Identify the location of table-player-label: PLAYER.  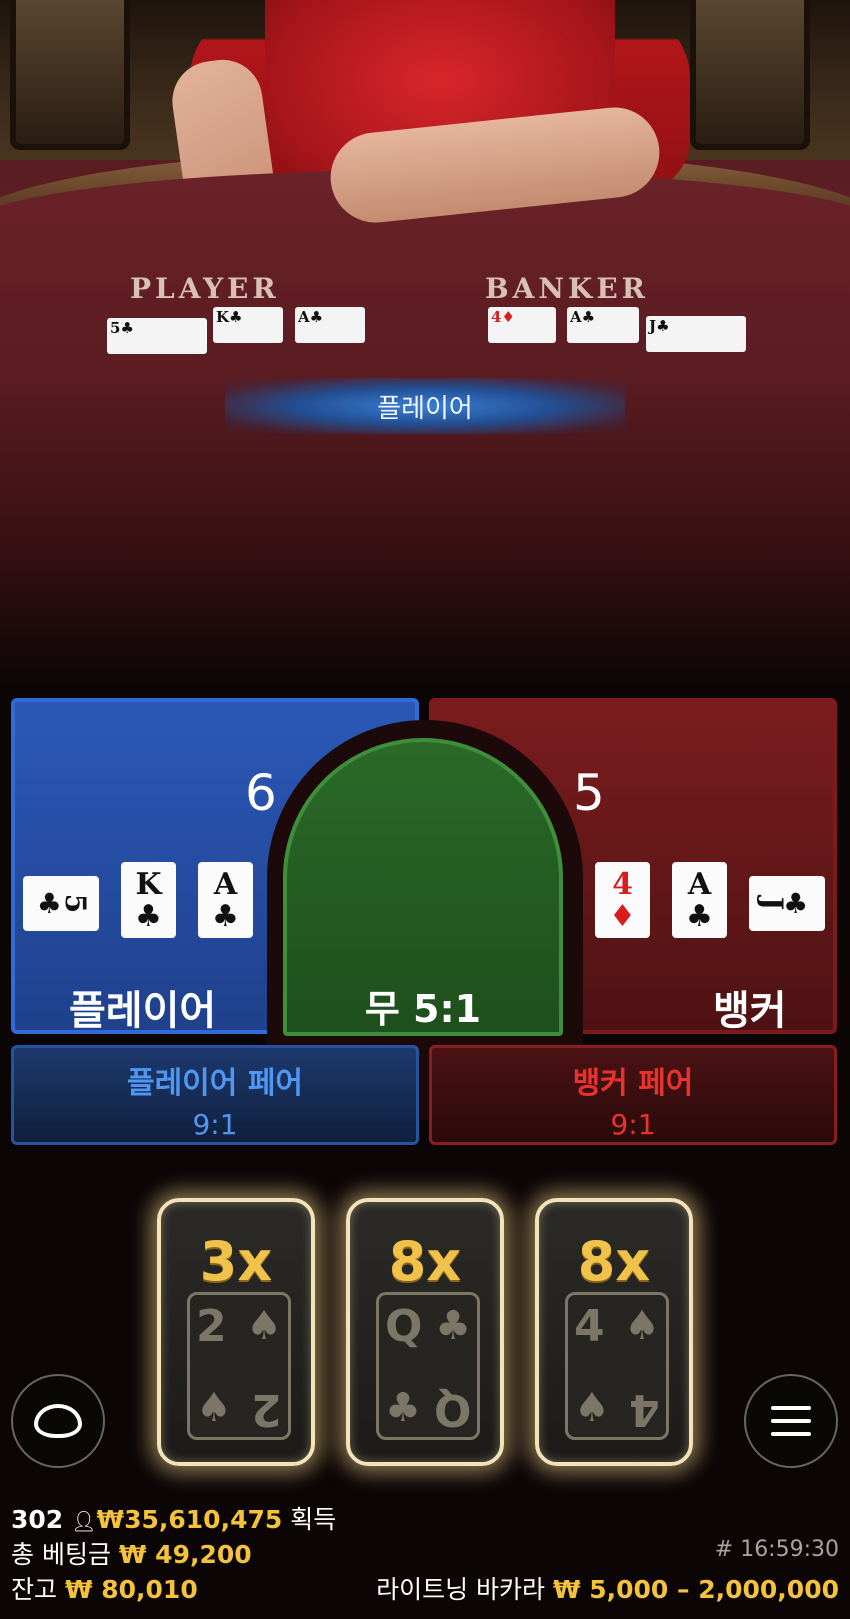
(205, 288).